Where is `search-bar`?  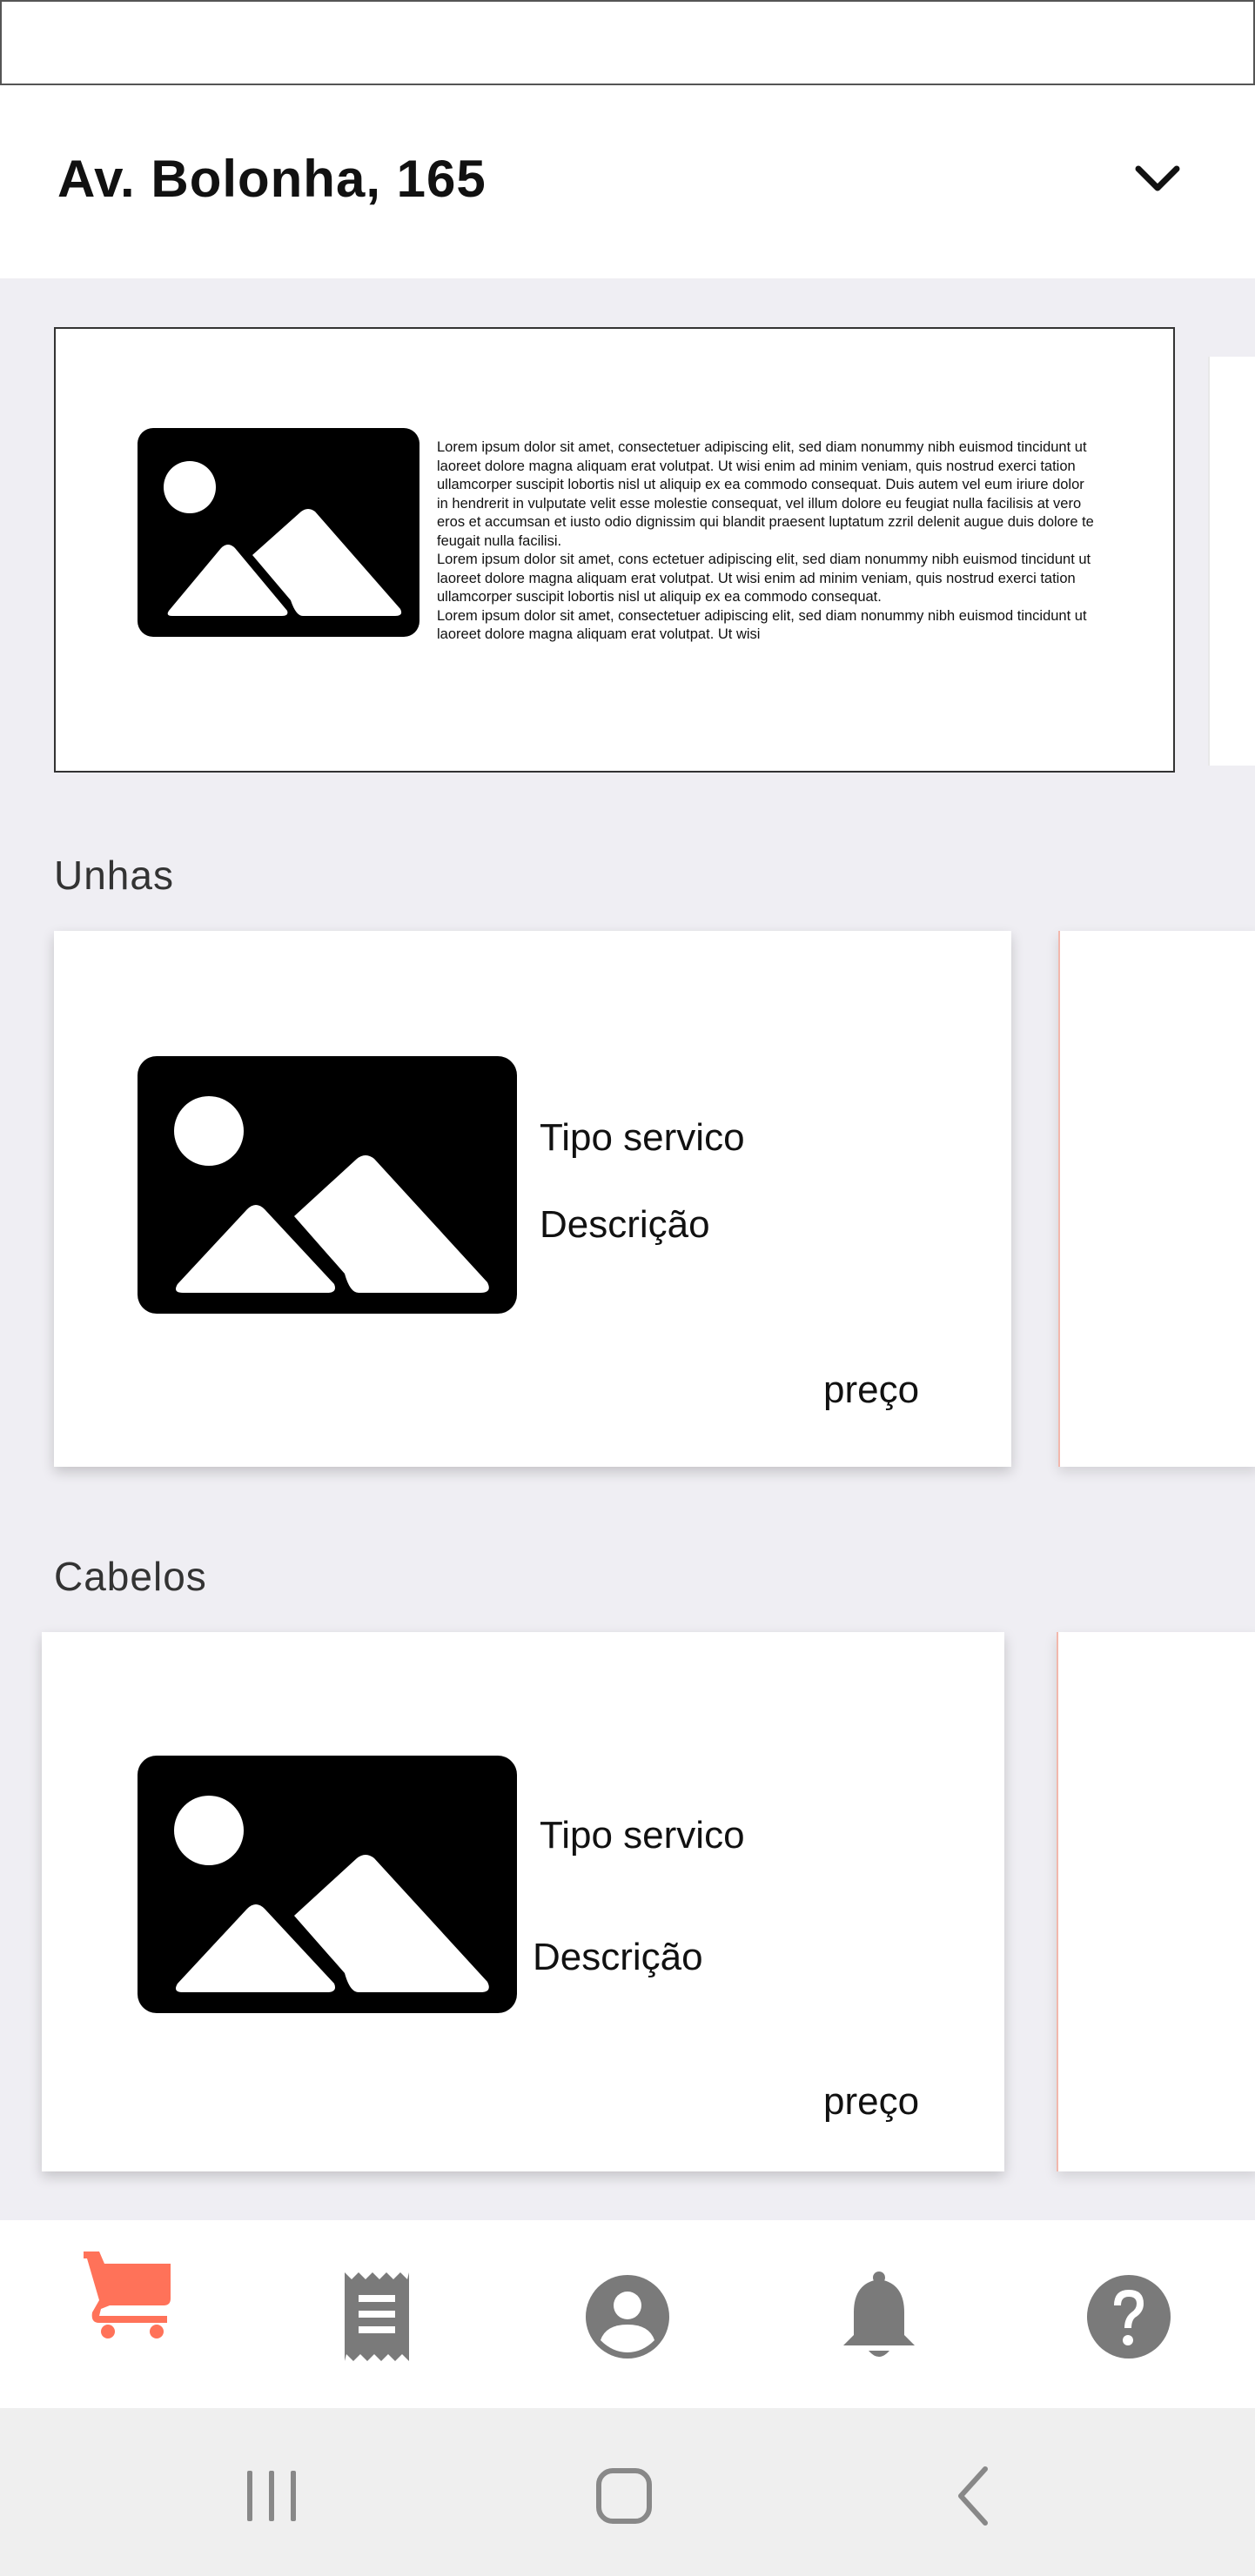
search-bar is located at coordinates (627, 42).